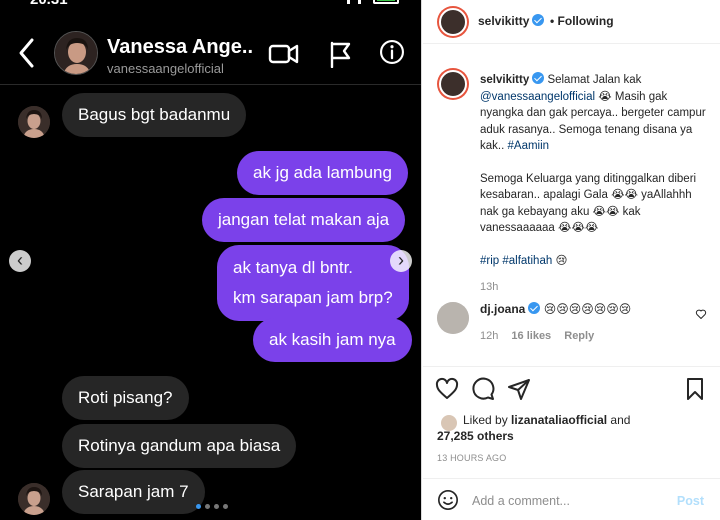 Image resolution: width=720 pixels, height=520 pixels. What do you see at coordinates (579, 336) in the screenshot?
I see `reply-button: Reply` at bounding box center [579, 336].